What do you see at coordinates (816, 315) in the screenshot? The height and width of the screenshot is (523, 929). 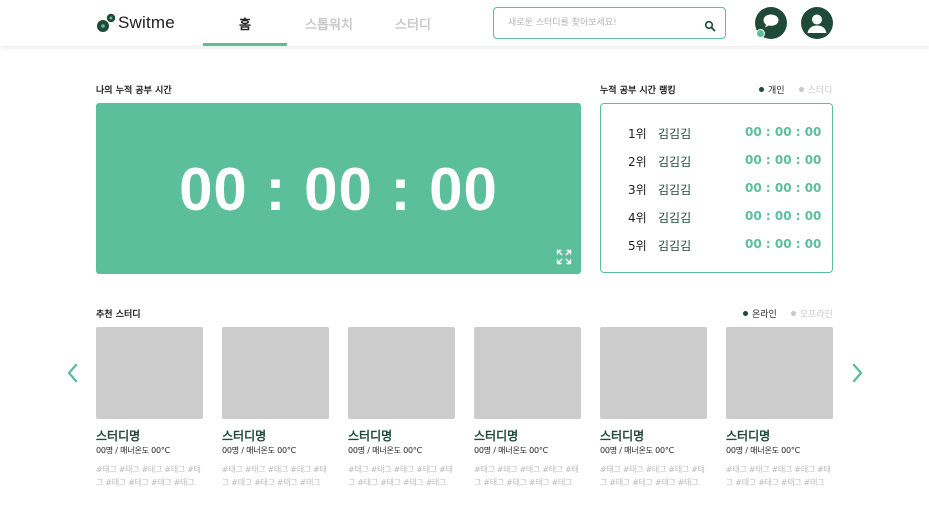 I see `recommend-toggle-label: 오프라인` at bounding box center [816, 315].